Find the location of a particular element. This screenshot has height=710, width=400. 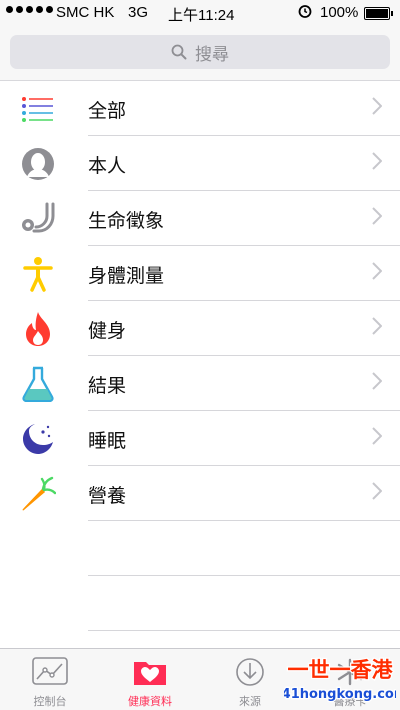

category-row-all: 全部 is located at coordinates (200, 108).